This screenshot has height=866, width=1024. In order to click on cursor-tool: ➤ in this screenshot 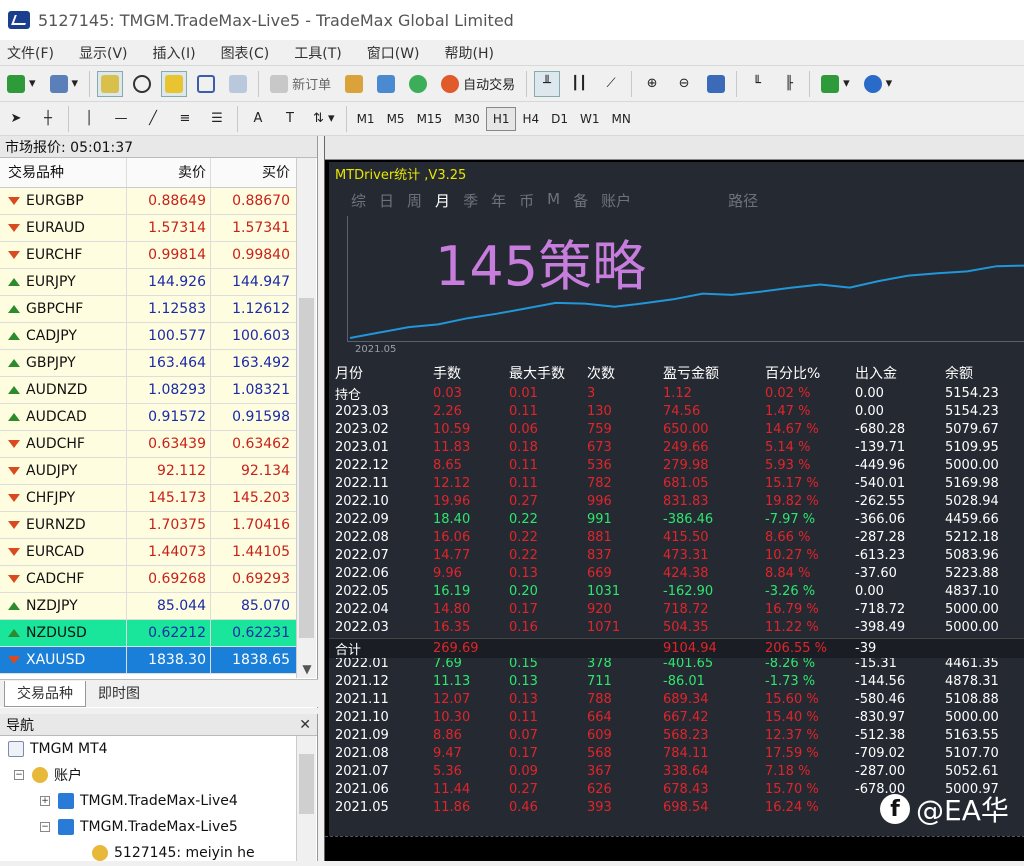, I will do `click(16, 119)`.